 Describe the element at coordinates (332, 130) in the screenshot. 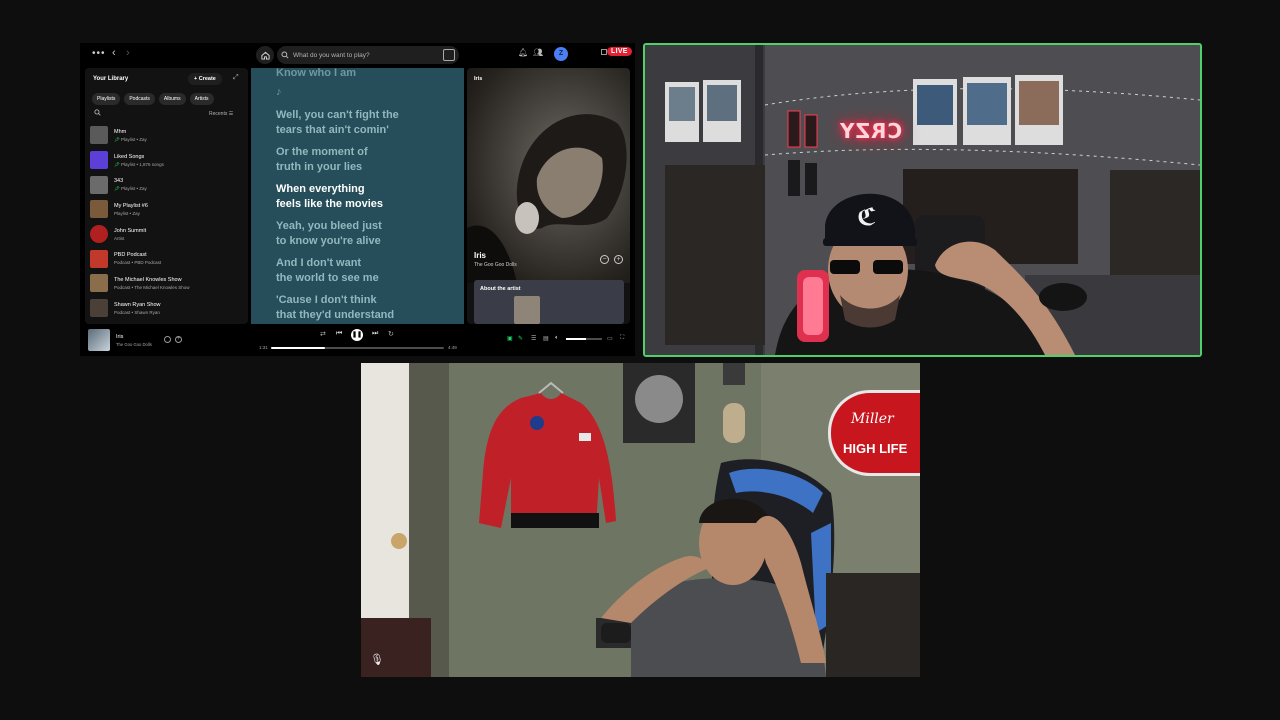

I see `lyric-line: tears that ain't comin'` at that location.